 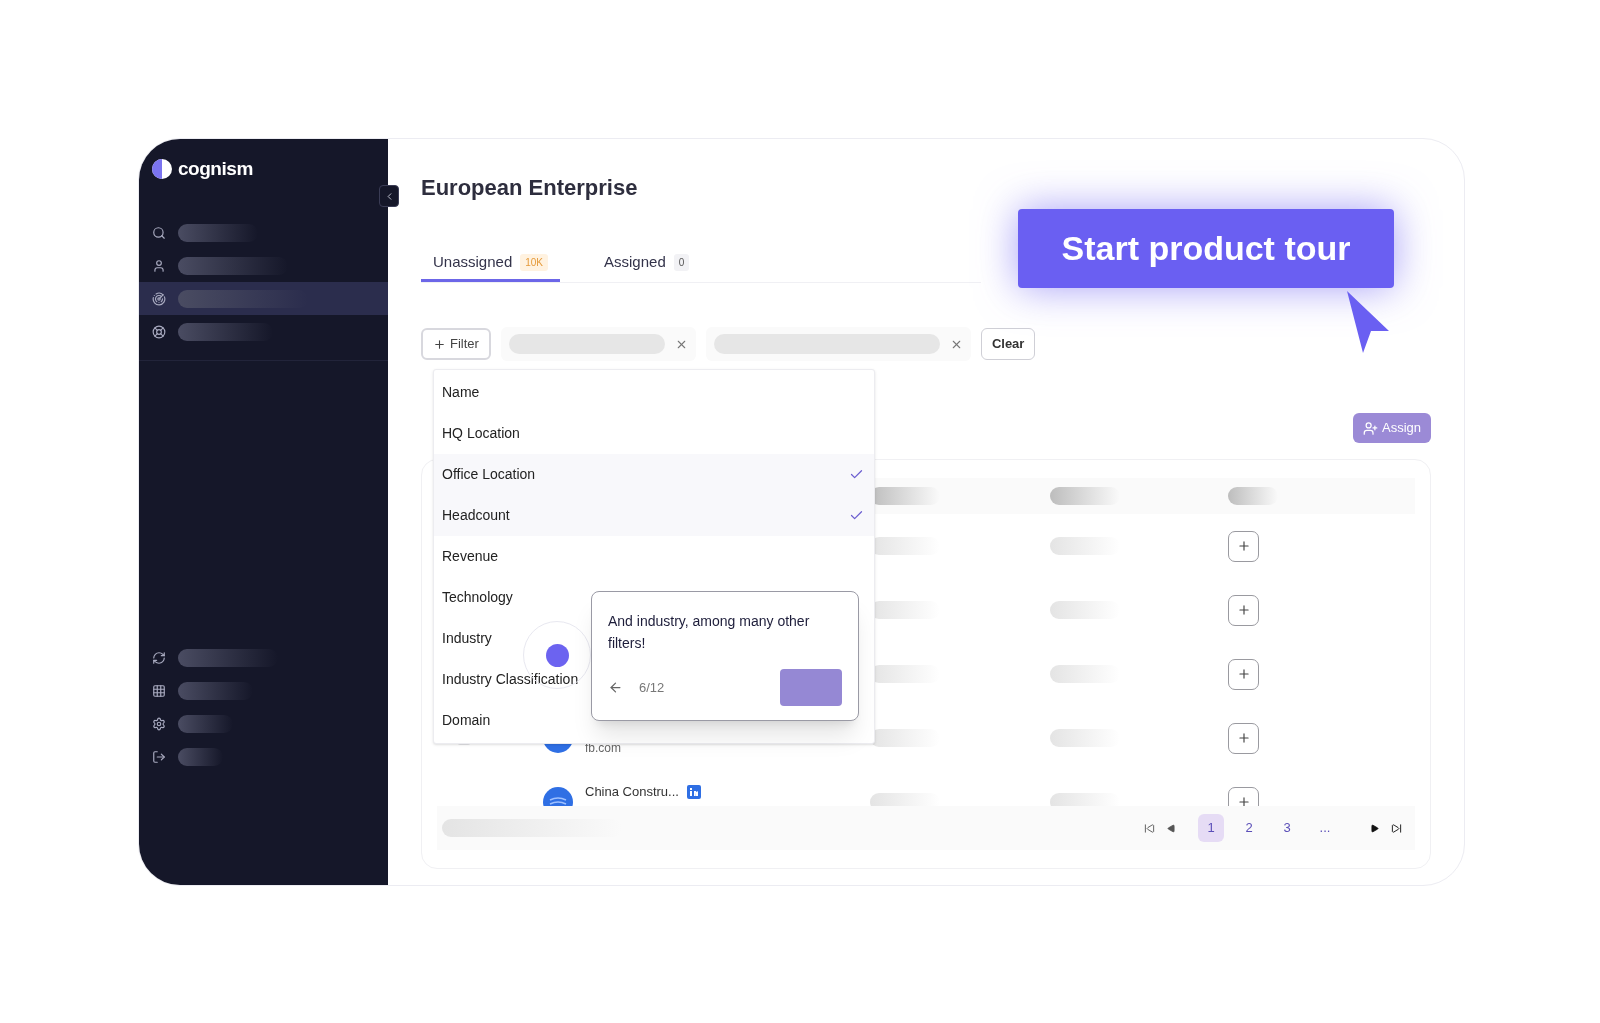 I want to click on clear-button: Clear, so click(x=1008, y=344).